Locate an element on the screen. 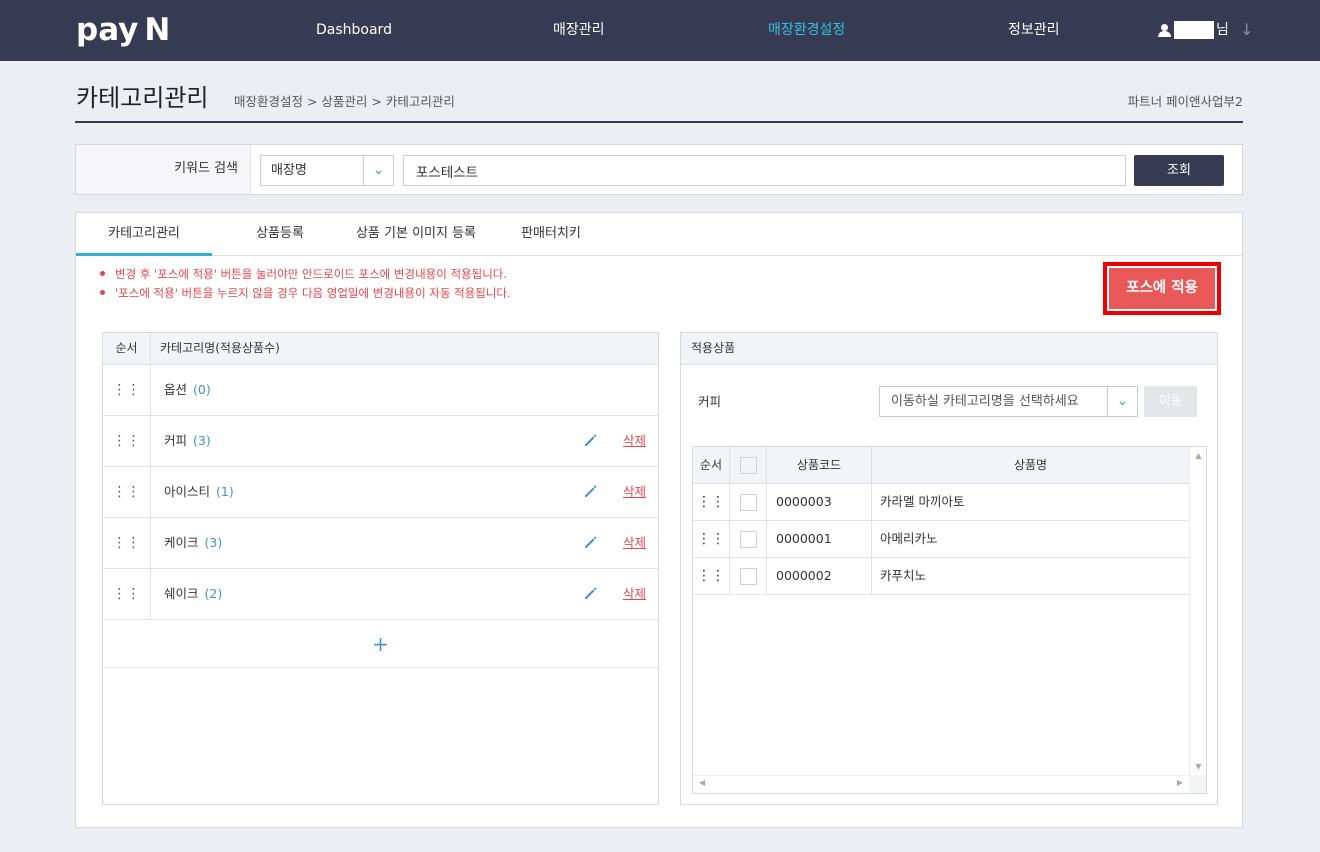 This screenshot has width=1320, height=852. table-row: ⋮⋮ 0000001 아메리카노 is located at coordinates (941, 539).